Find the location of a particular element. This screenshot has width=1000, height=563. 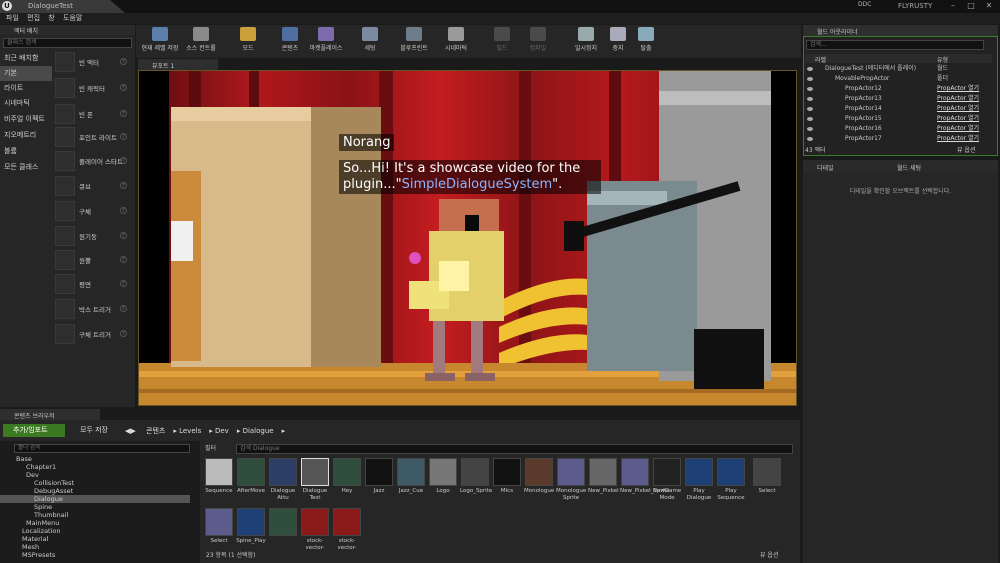

close-icon: ✕ is located at coordinates (989, 6).